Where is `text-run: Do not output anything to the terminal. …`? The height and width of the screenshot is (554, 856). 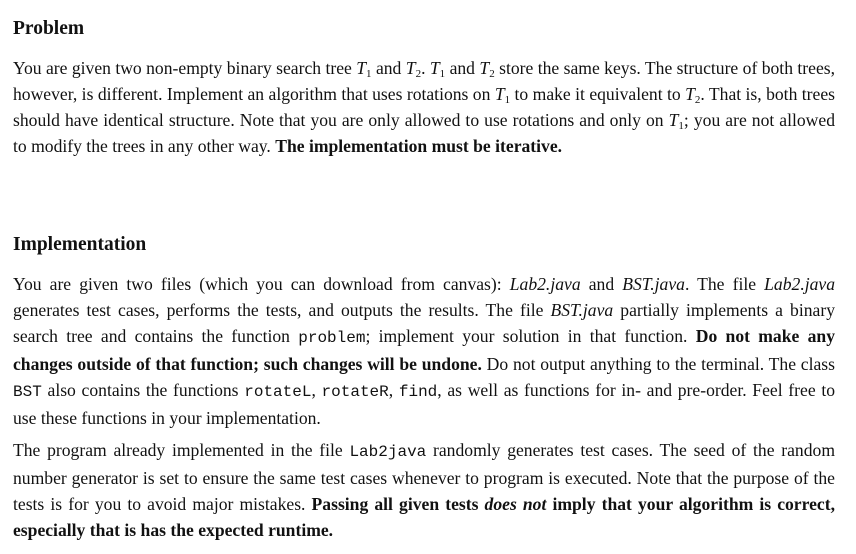 text-run: Do not output anything to the terminal. … is located at coordinates (658, 364).